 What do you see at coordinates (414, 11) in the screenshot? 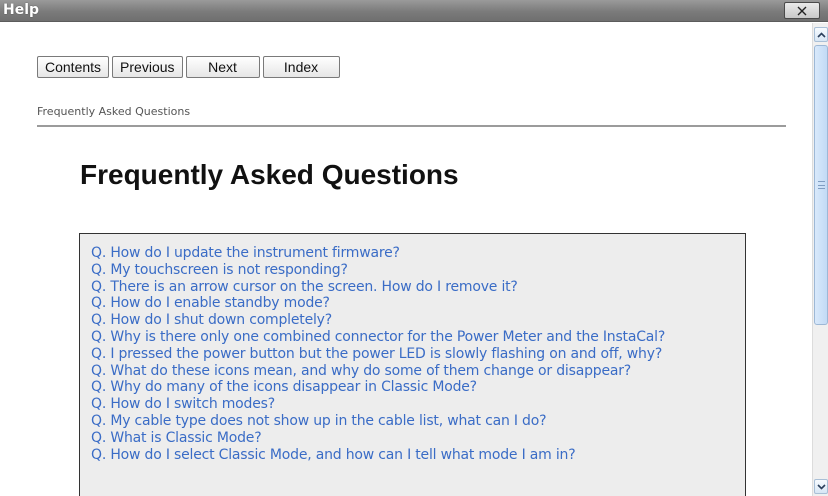
I see `window-titlebar: Help` at bounding box center [414, 11].